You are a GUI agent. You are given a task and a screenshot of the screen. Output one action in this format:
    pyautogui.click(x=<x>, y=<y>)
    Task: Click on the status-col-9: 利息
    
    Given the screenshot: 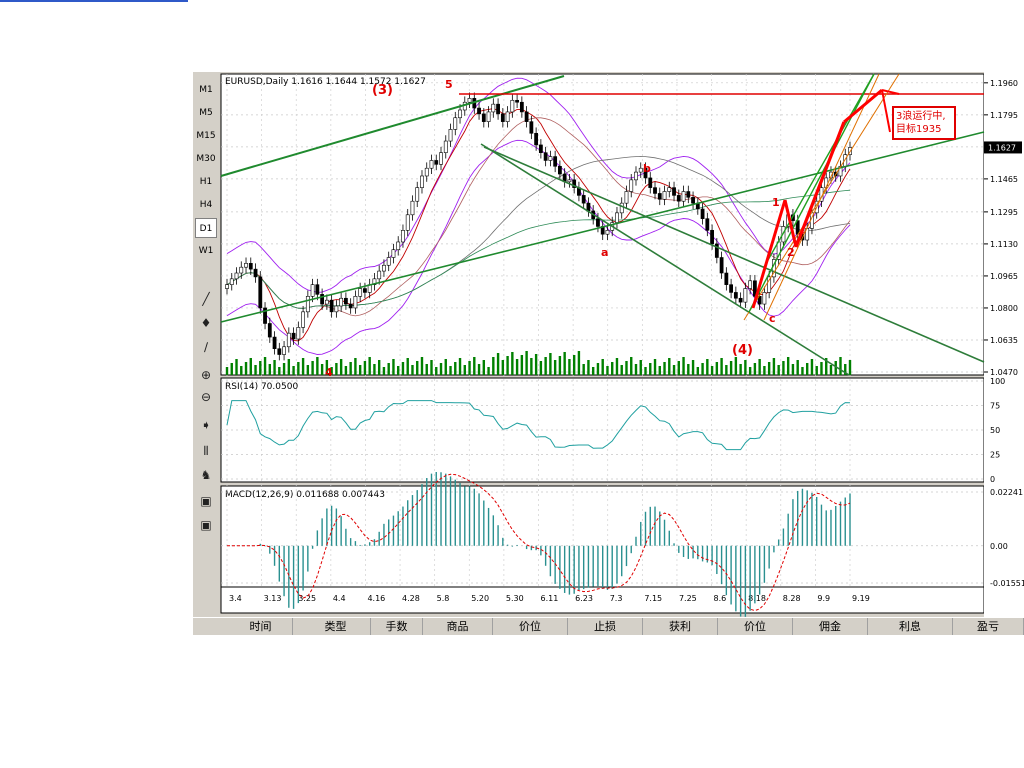 What is the action you would take?
    pyautogui.click(x=910, y=626)
    